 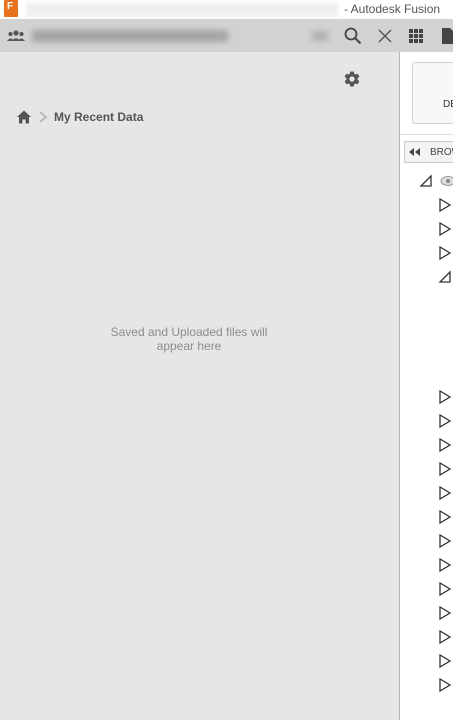 I want to click on breadcrumb-current: My Recent Data, so click(x=98, y=117).